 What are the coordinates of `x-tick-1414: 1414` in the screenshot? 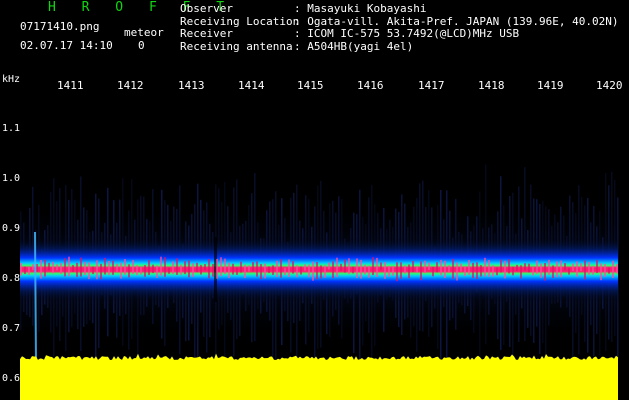 It's located at (251, 85).